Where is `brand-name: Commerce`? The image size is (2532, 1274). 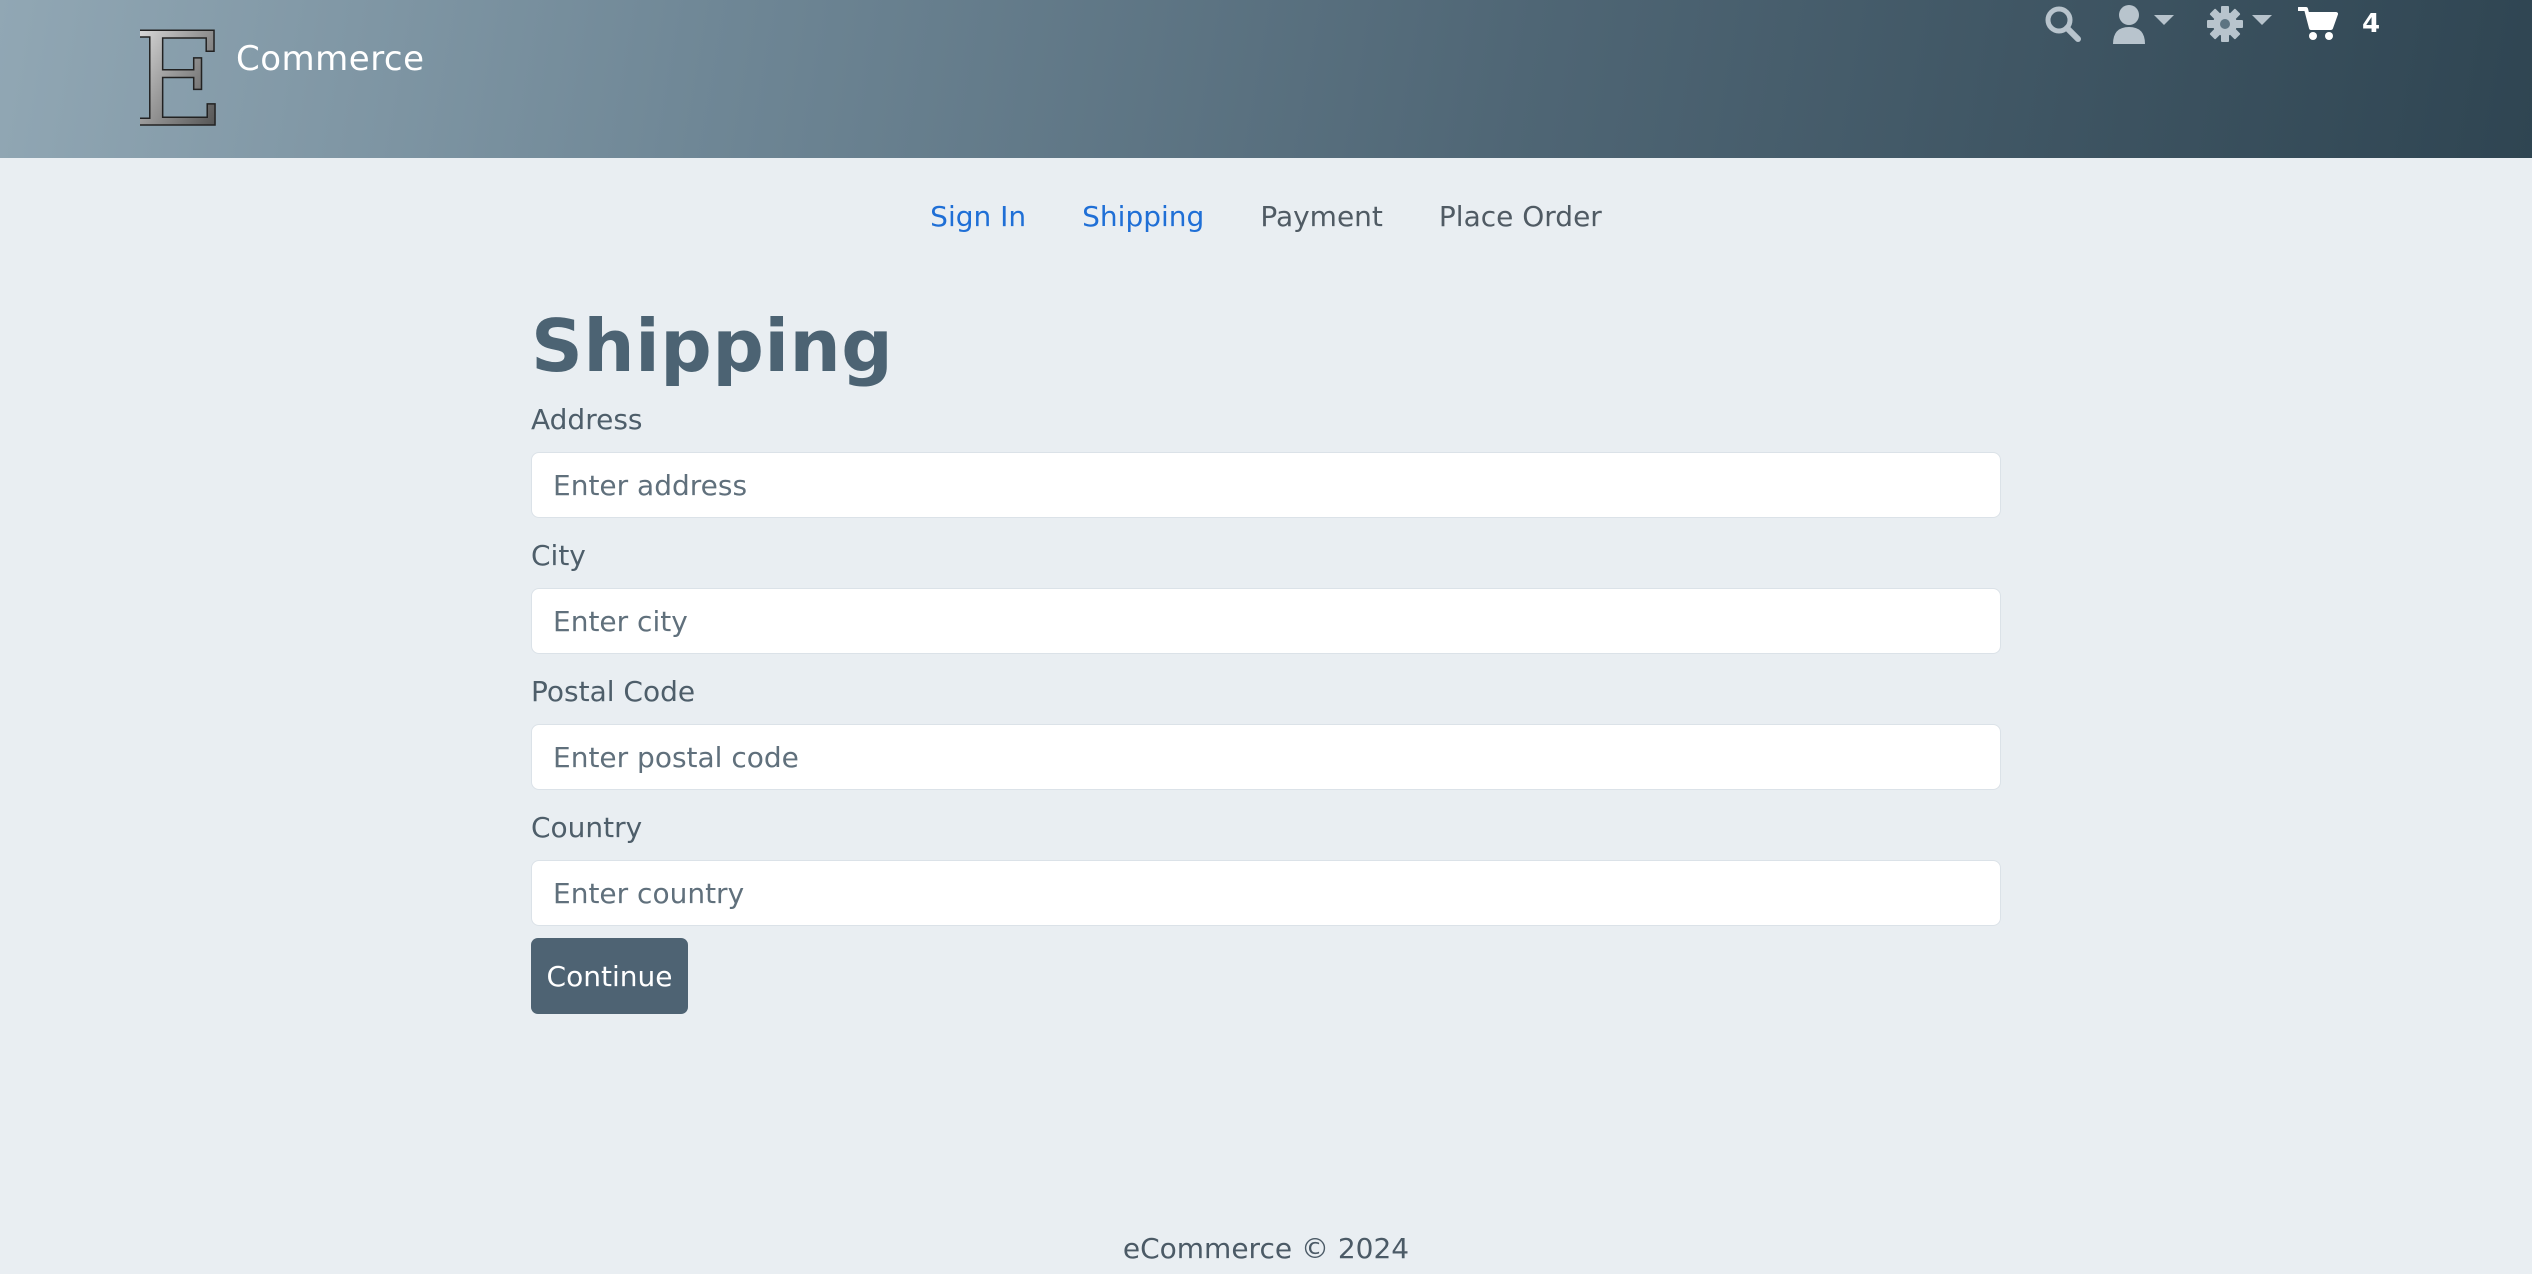
brand-name: Commerce is located at coordinates (330, 59).